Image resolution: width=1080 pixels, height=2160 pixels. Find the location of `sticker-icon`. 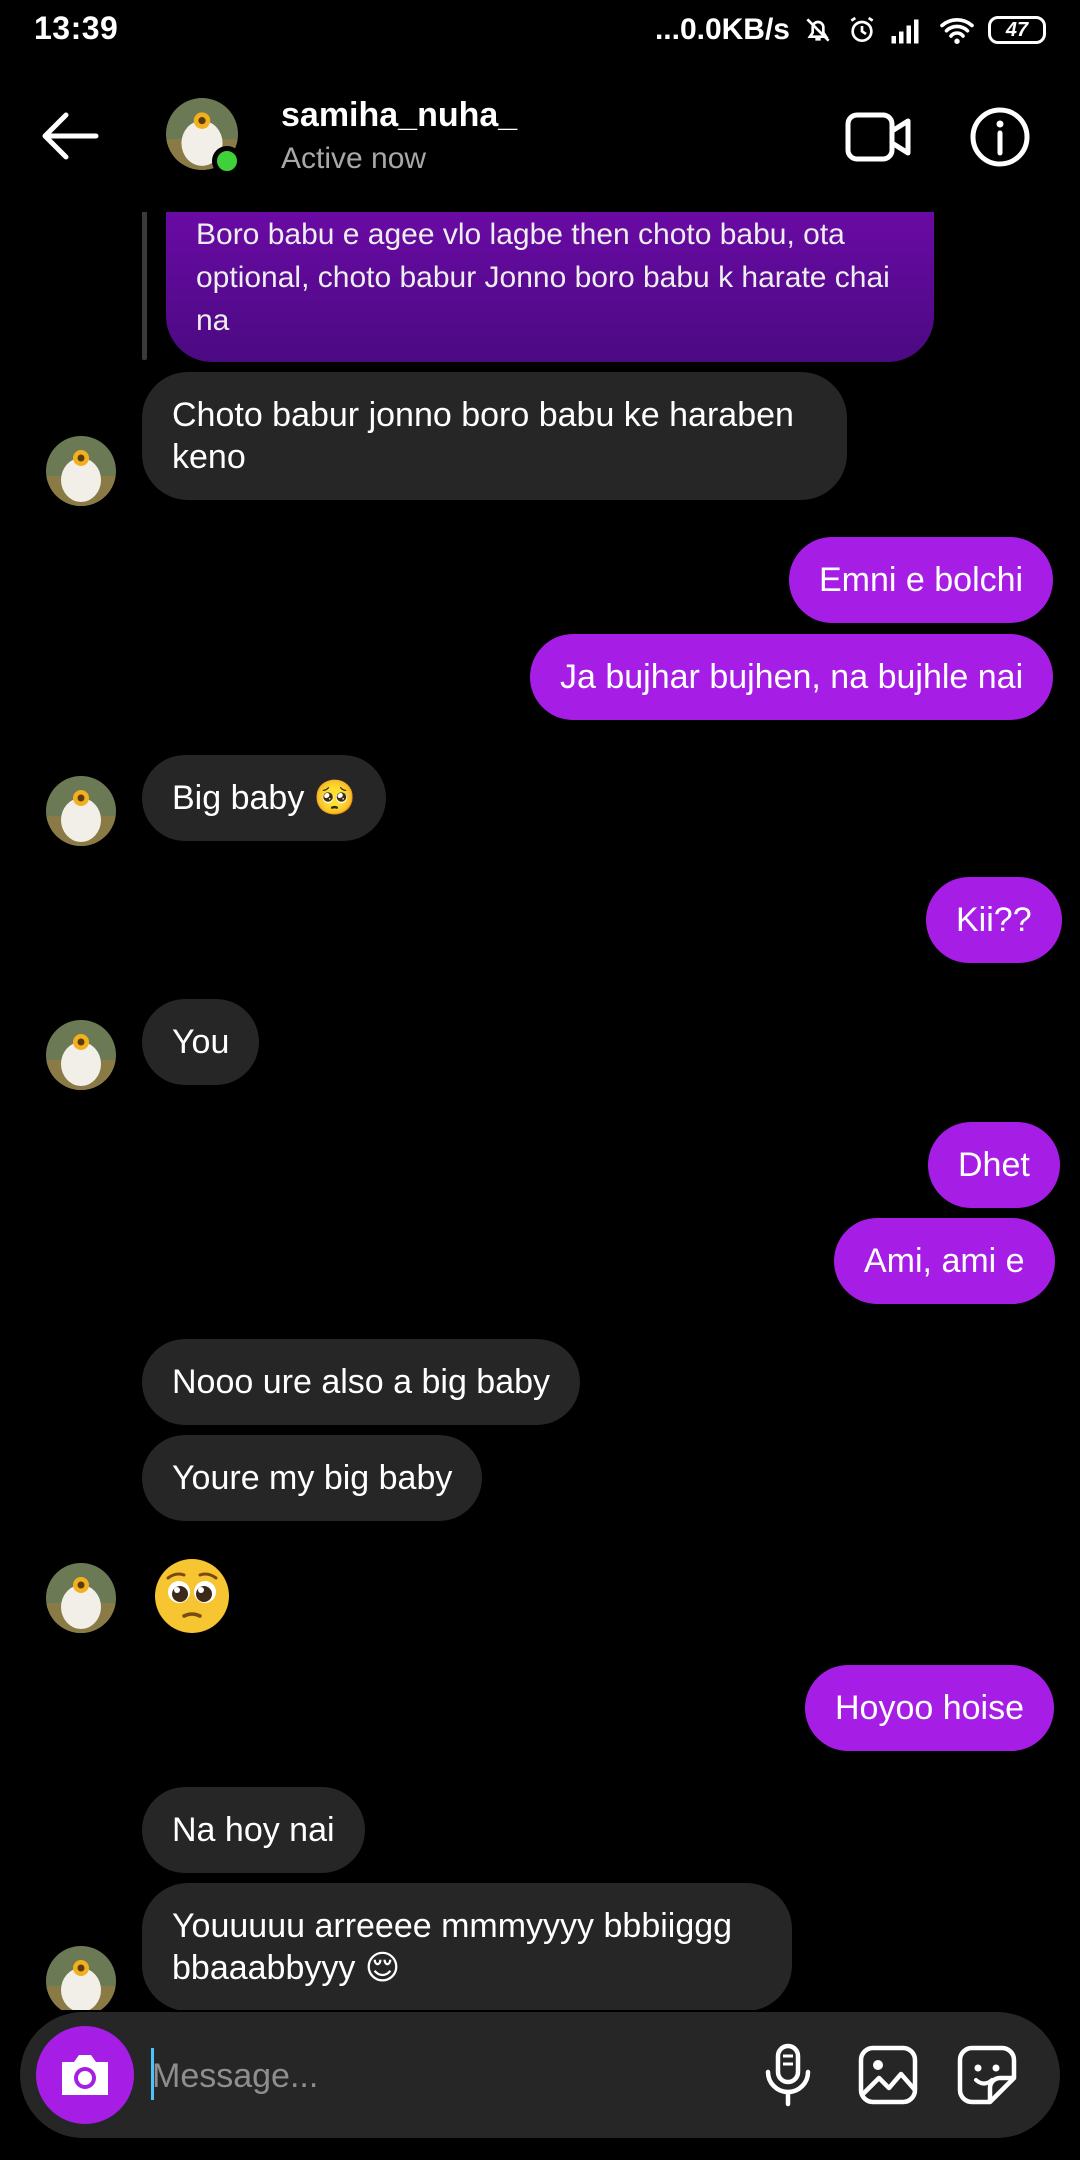

sticker-icon is located at coordinates (987, 2075).